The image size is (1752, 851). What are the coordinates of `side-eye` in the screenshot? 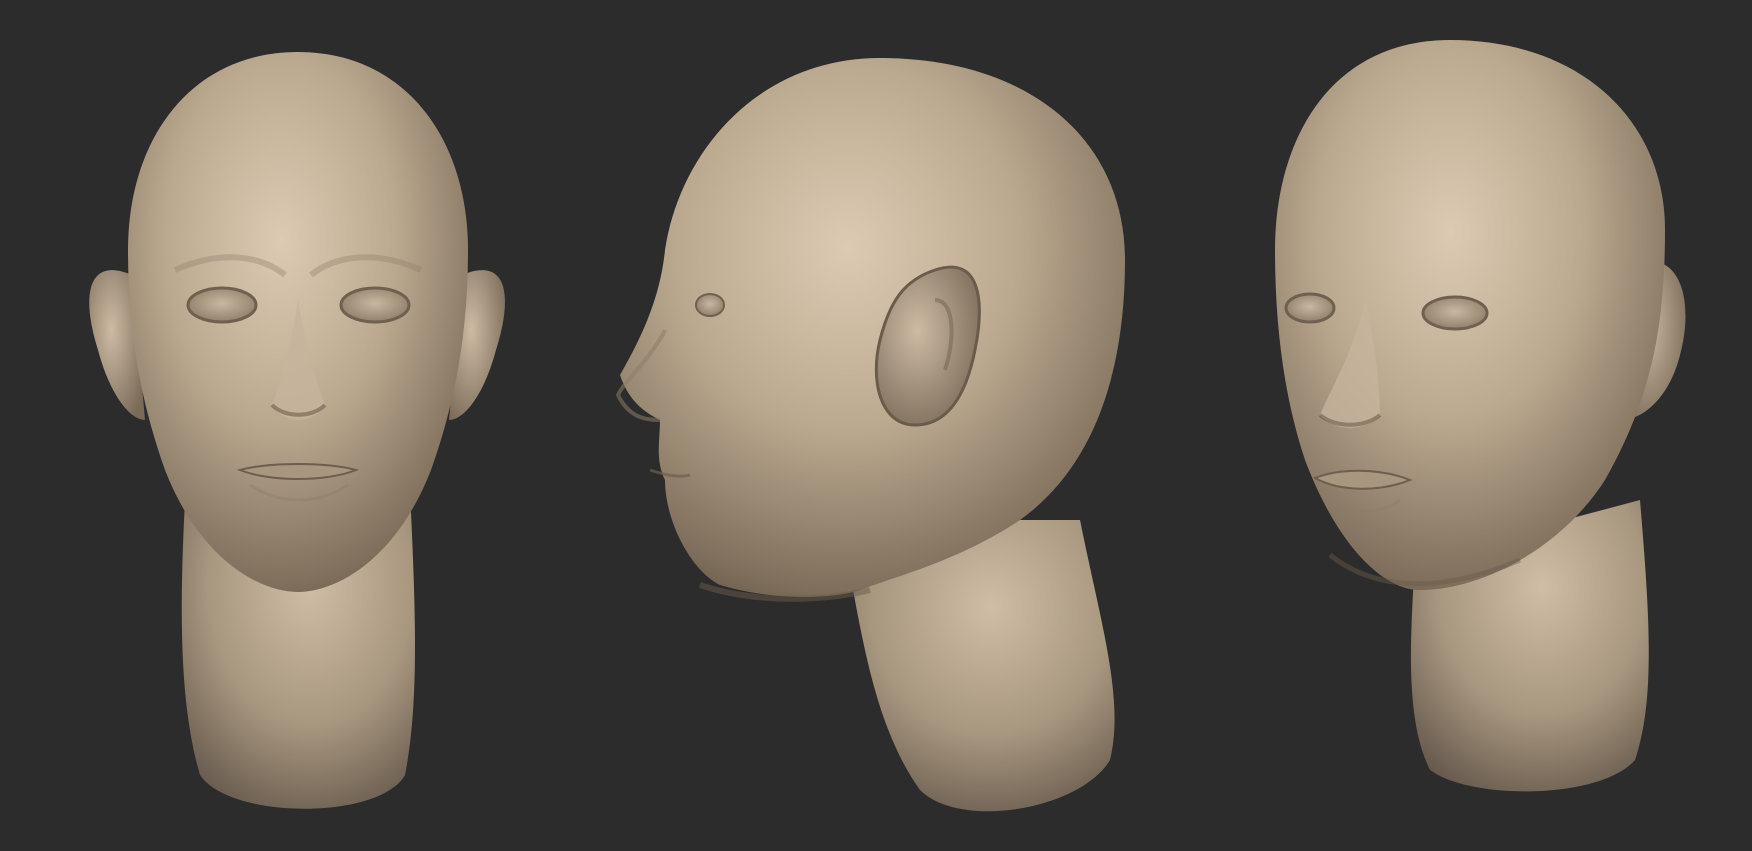 It's located at (710, 305).